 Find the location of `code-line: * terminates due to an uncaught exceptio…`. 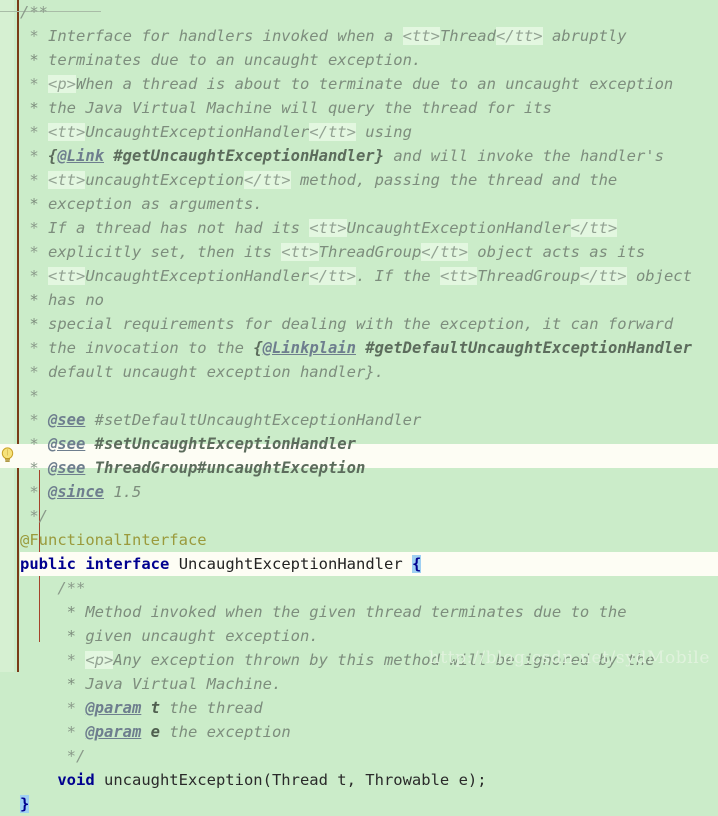

code-line: * terminates due to an uncaught exceptio… is located at coordinates (369, 60).